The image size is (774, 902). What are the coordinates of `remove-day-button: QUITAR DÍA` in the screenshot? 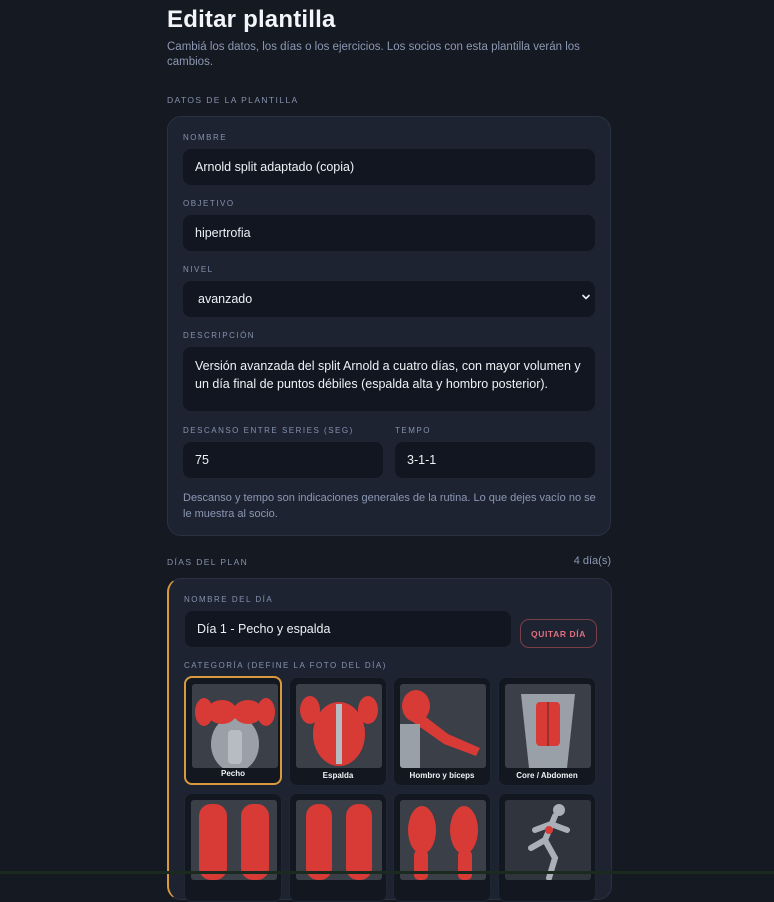 It's located at (558, 633).